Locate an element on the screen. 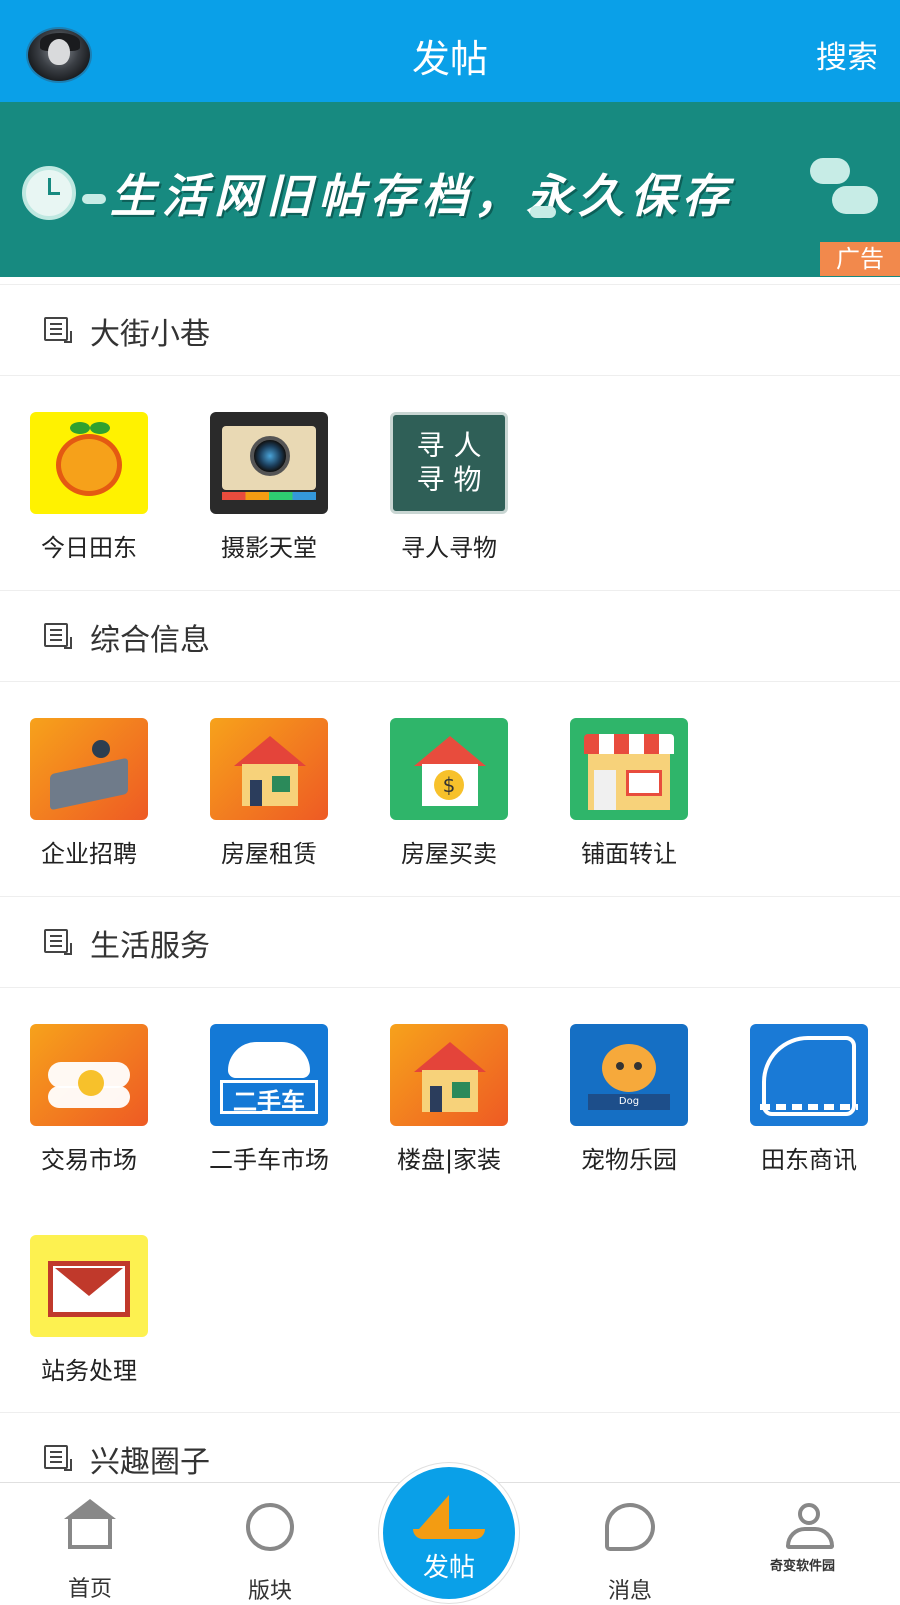 The image size is (900, 1605). tile-label: 今日田东 is located at coordinates (89, 548).